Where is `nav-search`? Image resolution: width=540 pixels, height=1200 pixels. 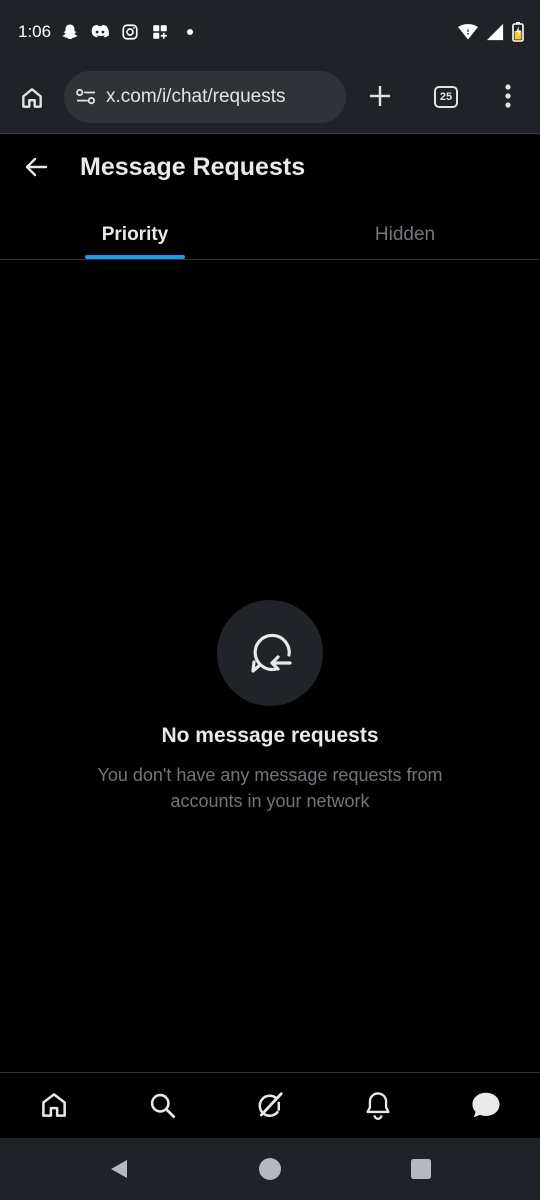
nav-search is located at coordinates (162, 1105).